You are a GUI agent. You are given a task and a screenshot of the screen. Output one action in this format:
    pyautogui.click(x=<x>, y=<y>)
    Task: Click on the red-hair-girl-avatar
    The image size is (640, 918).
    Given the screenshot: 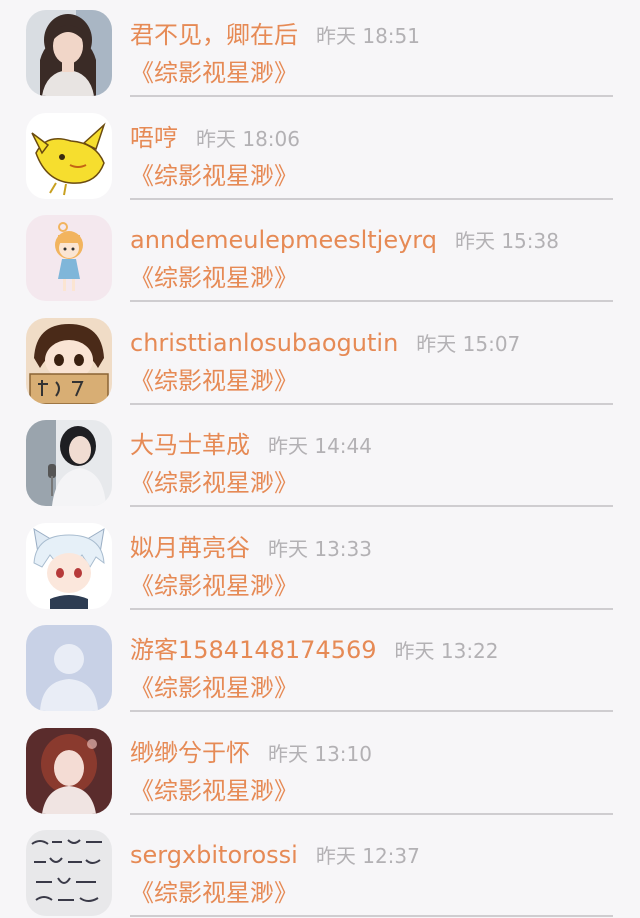 What is the action you would take?
    pyautogui.click(x=69, y=771)
    